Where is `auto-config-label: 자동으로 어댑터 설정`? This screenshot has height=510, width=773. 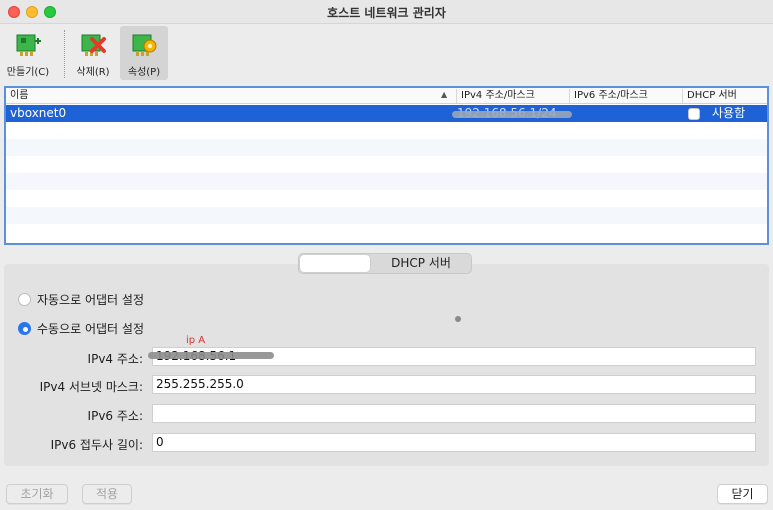 auto-config-label: 자동으로 어댑터 설정 is located at coordinates (90, 300).